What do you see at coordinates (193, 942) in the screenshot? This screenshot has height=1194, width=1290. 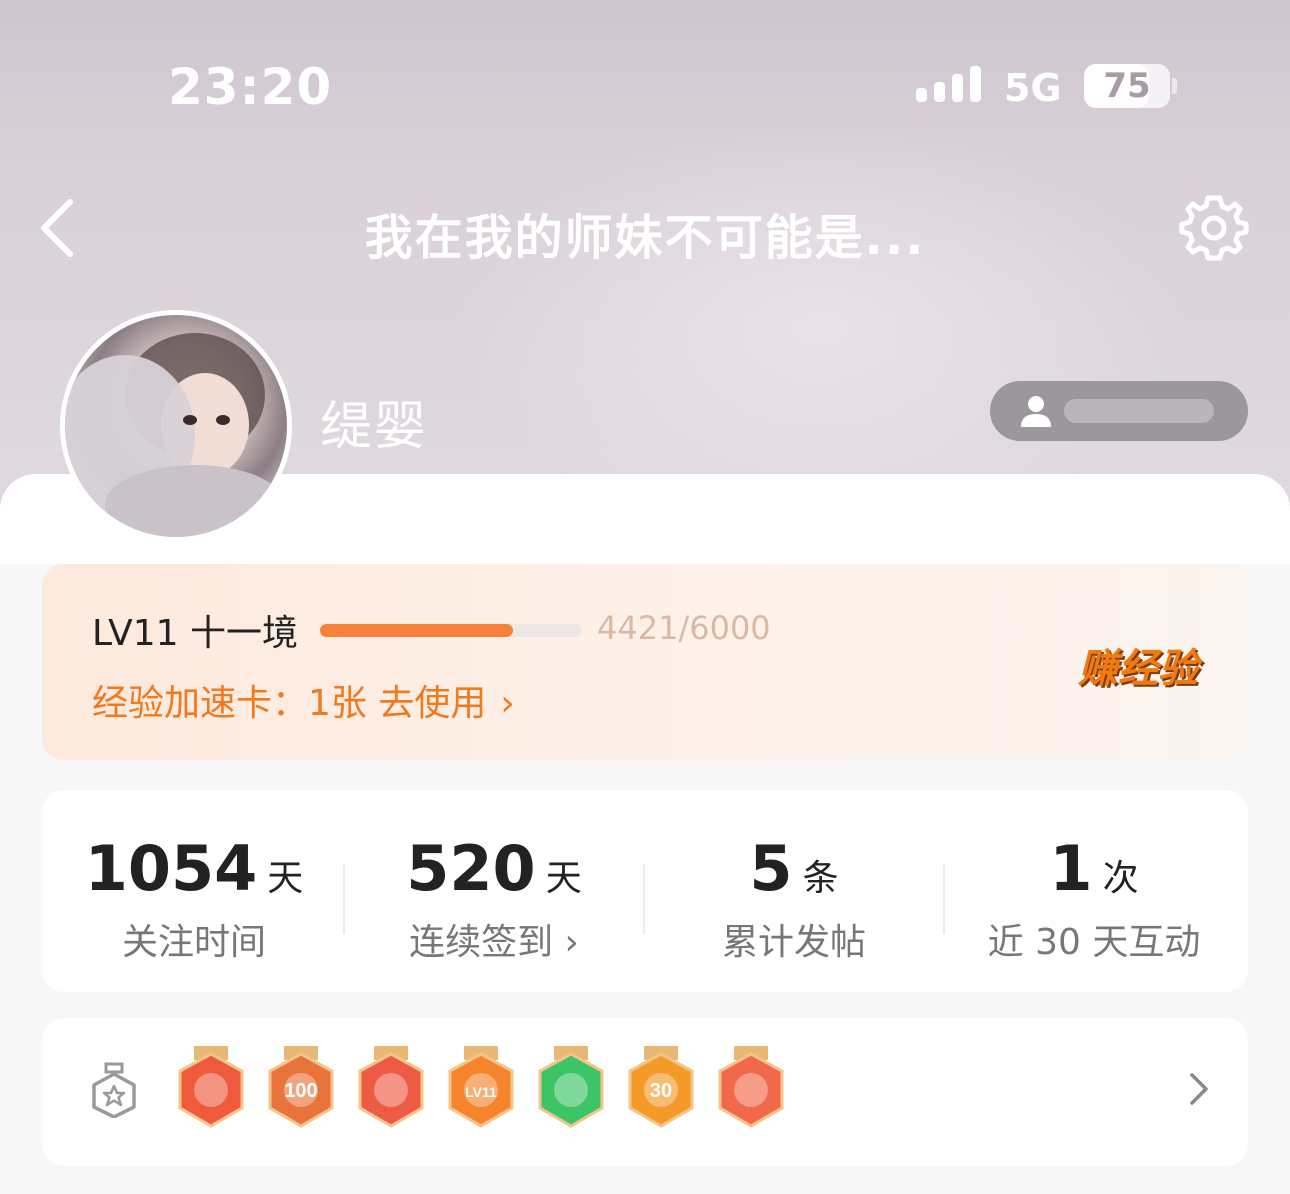 I see `stat-label: 关注时间` at bounding box center [193, 942].